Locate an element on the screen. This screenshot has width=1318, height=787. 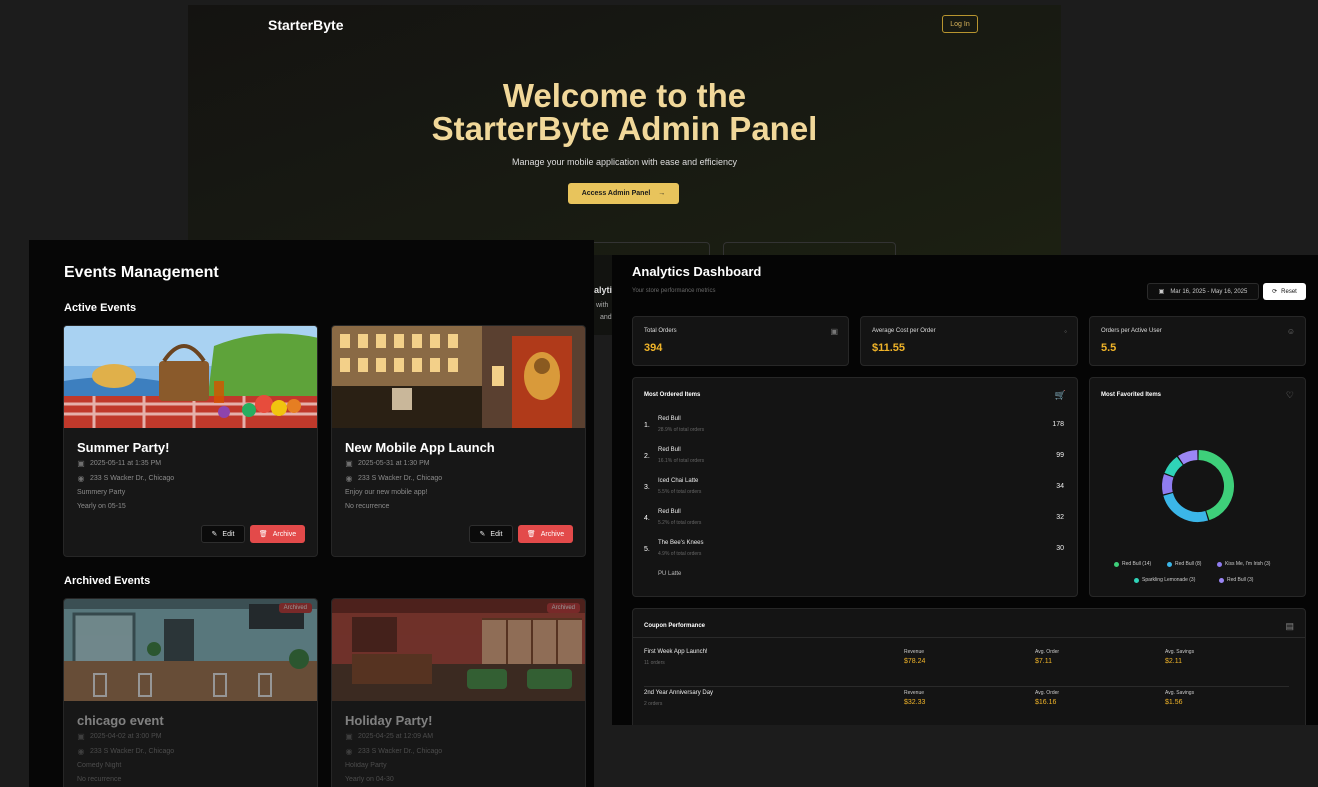
favorites-donut-chart is located at coordinates (1198, 486).